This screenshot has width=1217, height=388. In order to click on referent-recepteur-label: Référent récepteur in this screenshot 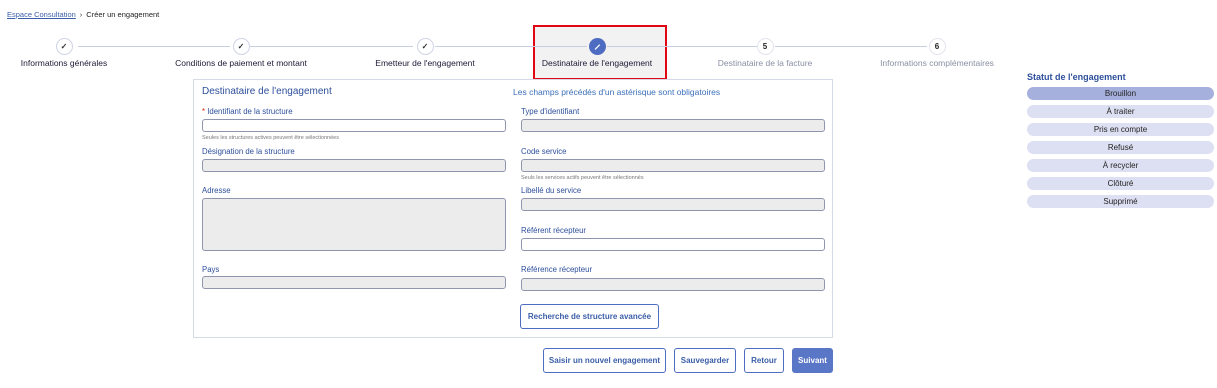, I will do `click(554, 230)`.